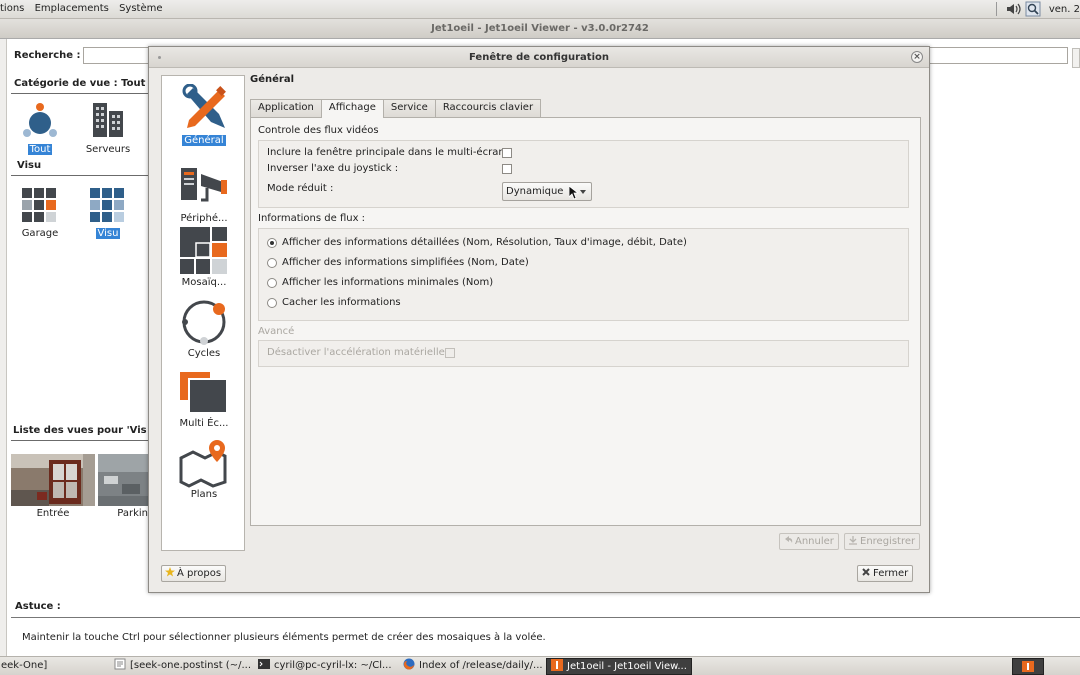  I want to click on close-button: Fermer, so click(885, 573).